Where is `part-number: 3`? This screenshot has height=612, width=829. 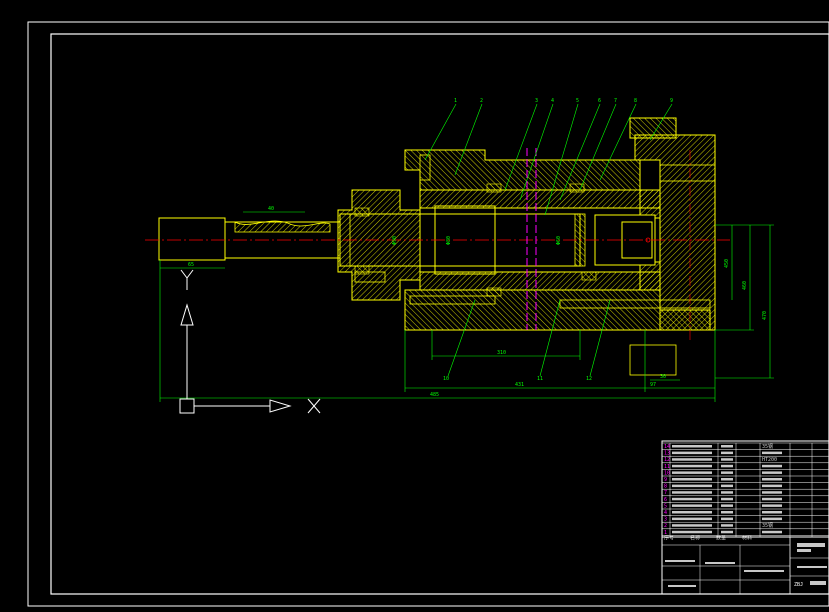
part-number: 3 is located at coordinates (536, 101).